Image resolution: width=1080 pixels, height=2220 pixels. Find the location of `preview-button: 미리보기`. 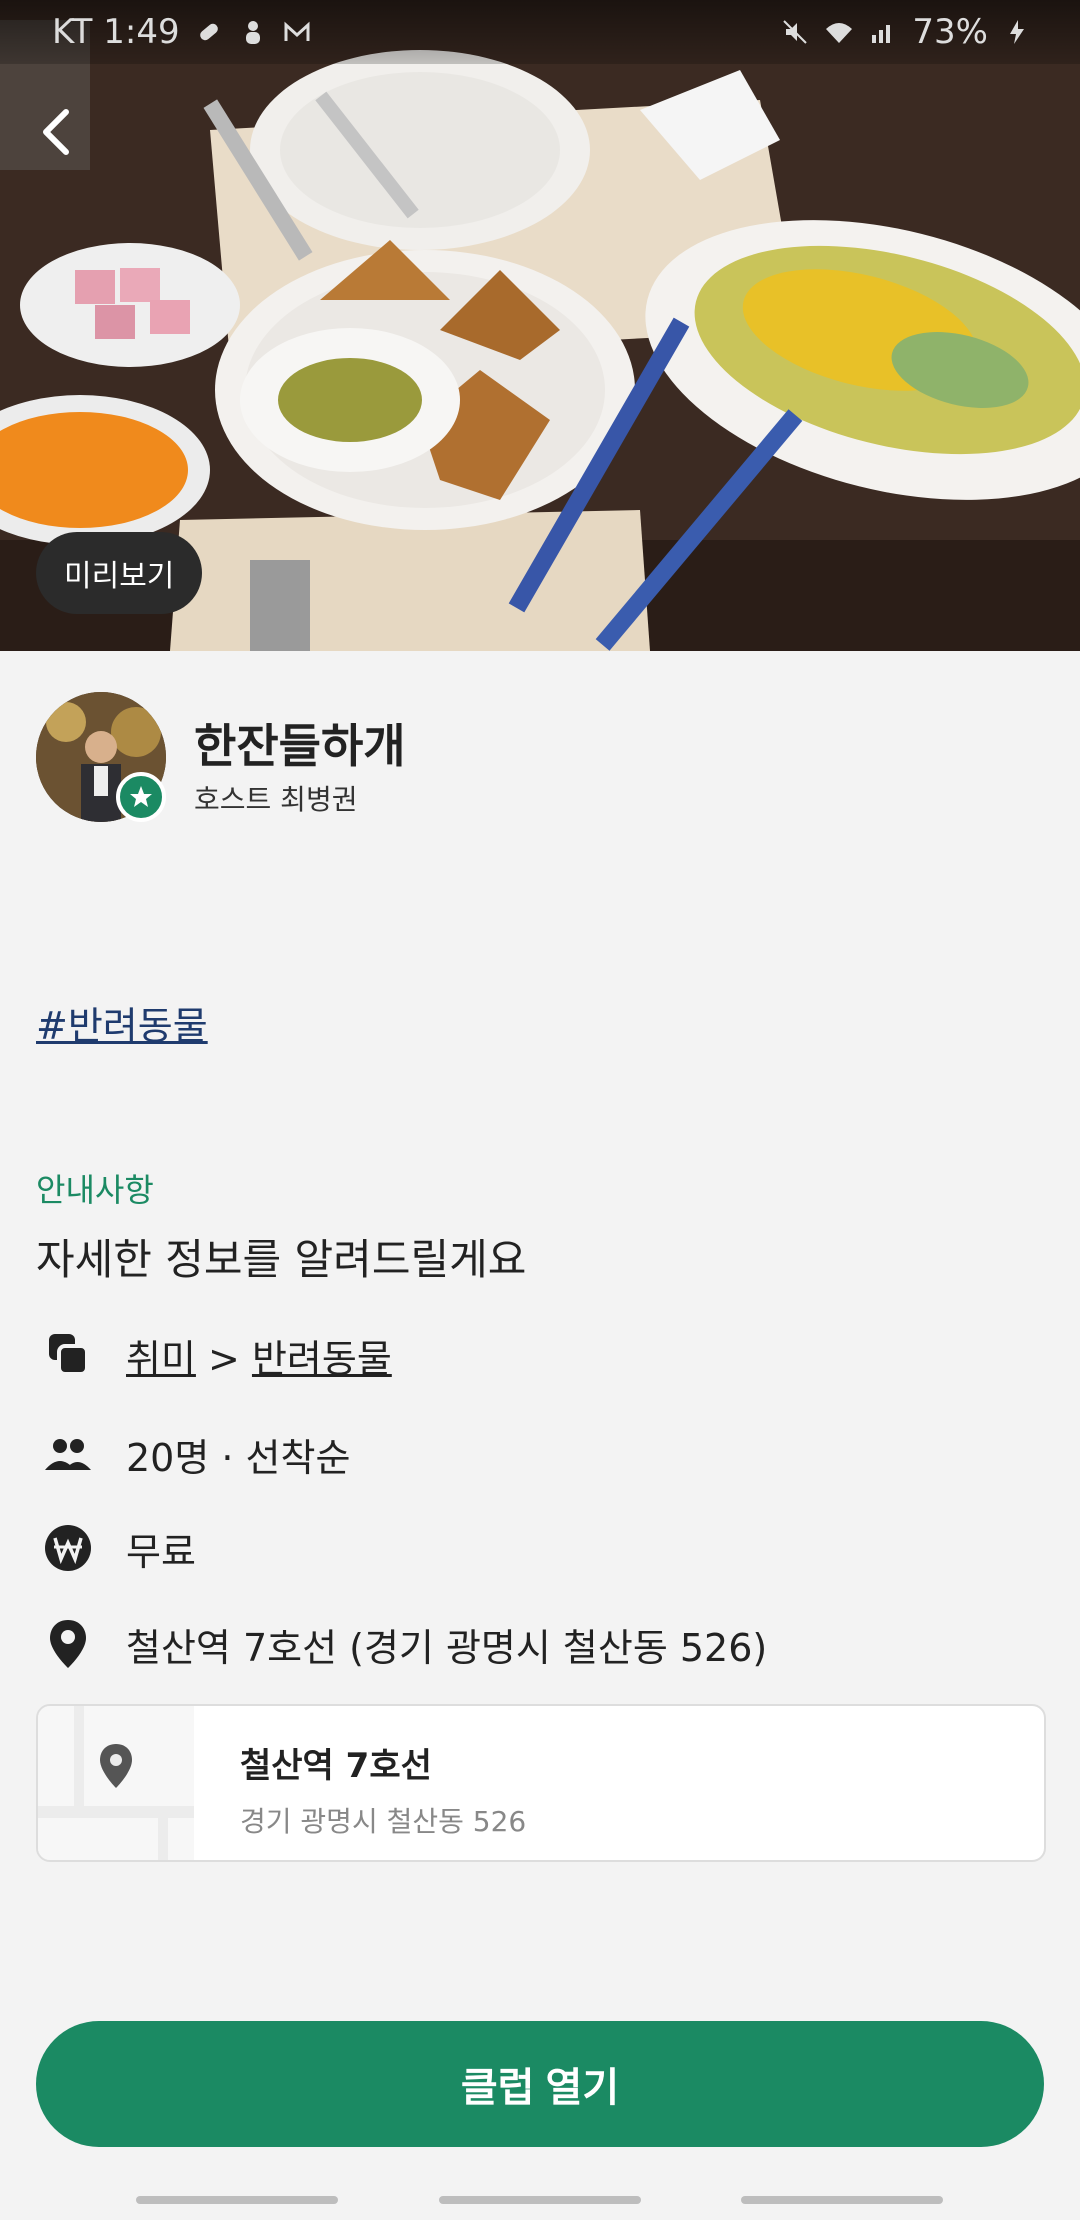

preview-button: 미리보기 is located at coordinates (119, 573).